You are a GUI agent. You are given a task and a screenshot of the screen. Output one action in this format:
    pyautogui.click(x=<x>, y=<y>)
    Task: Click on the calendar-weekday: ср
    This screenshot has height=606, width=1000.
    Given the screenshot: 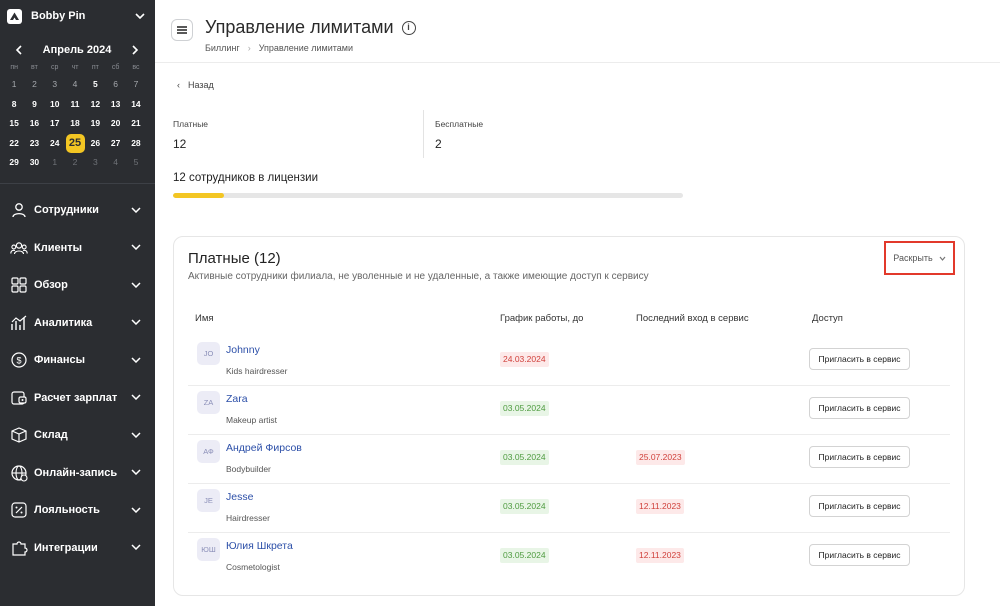 What is the action you would take?
    pyautogui.click(x=55, y=67)
    